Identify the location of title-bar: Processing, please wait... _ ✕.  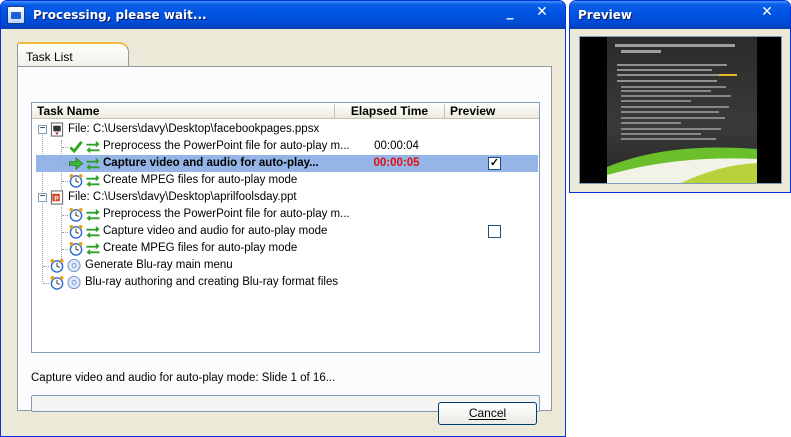
(283, 15).